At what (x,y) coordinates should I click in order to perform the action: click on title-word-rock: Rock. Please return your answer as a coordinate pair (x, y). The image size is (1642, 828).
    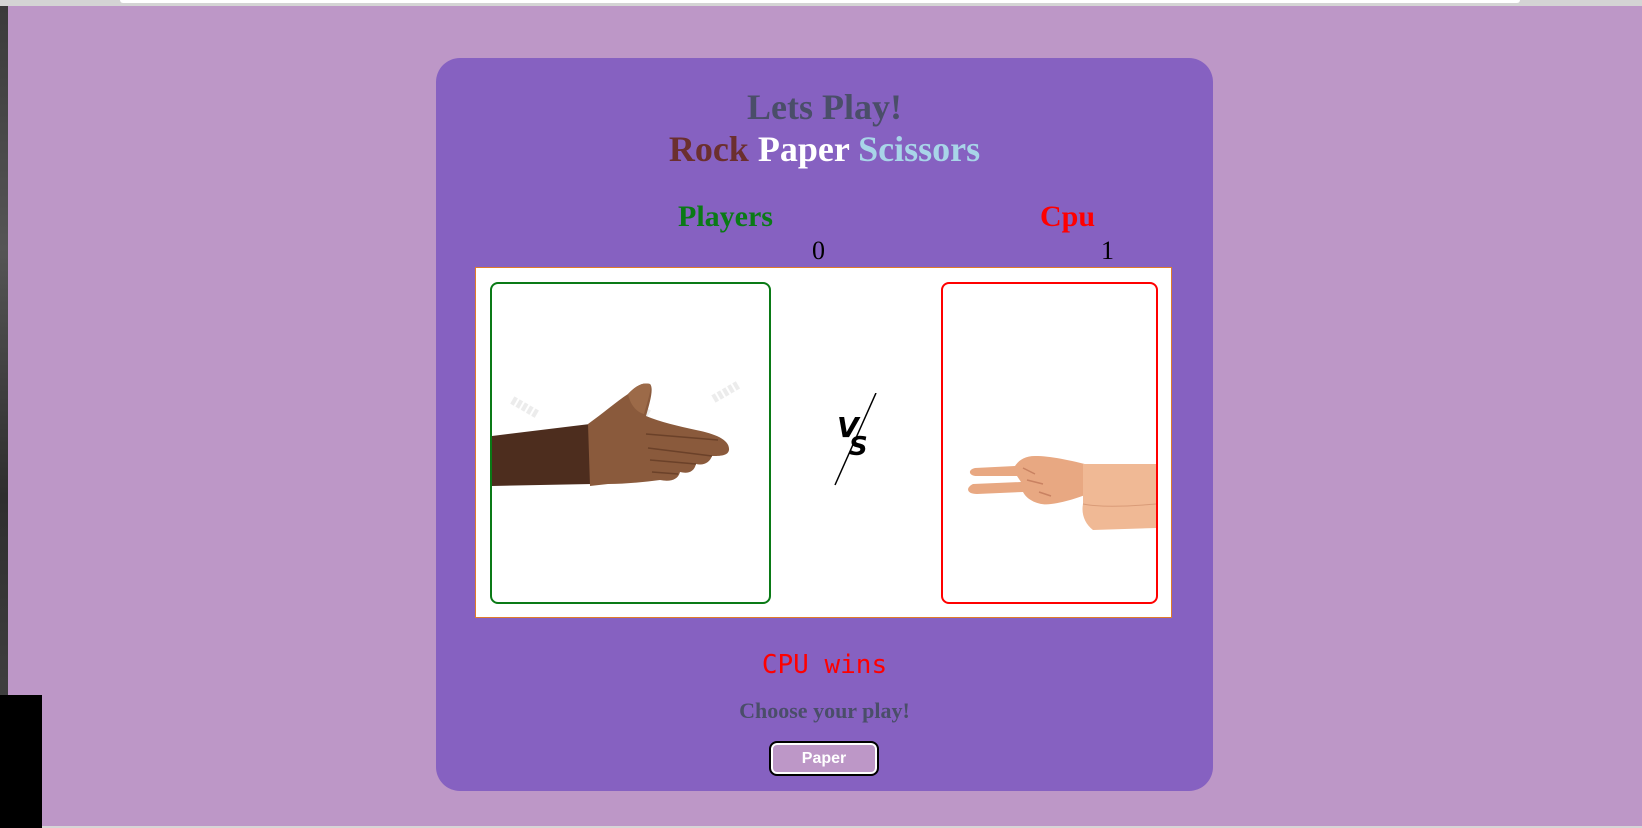
    Looking at the image, I should click on (708, 149).